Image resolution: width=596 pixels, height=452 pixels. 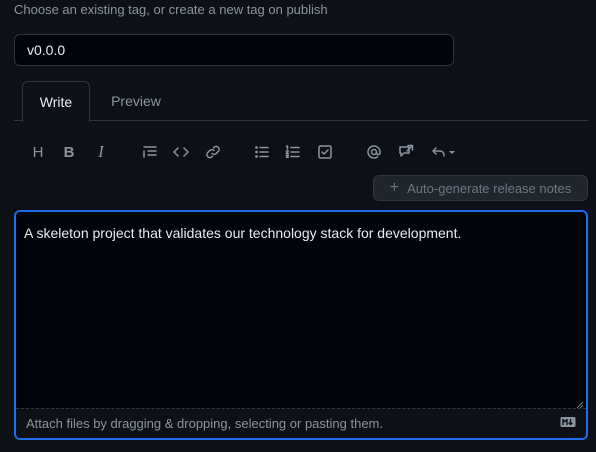 I want to click on task-list-icon, so click(x=325, y=152).